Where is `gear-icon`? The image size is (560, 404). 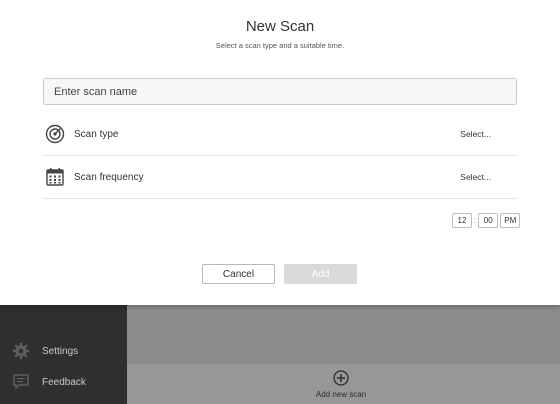 gear-icon is located at coordinates (21, 351).